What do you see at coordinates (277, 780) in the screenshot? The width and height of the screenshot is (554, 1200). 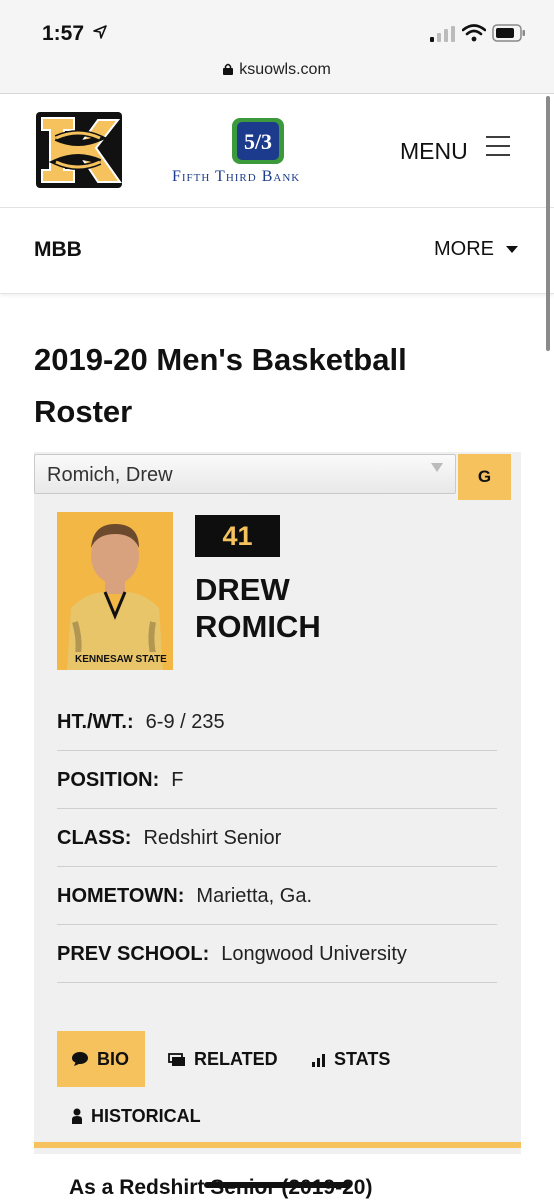 I see `info-row-position: POSITION: F` at bounding box center [277, 780].